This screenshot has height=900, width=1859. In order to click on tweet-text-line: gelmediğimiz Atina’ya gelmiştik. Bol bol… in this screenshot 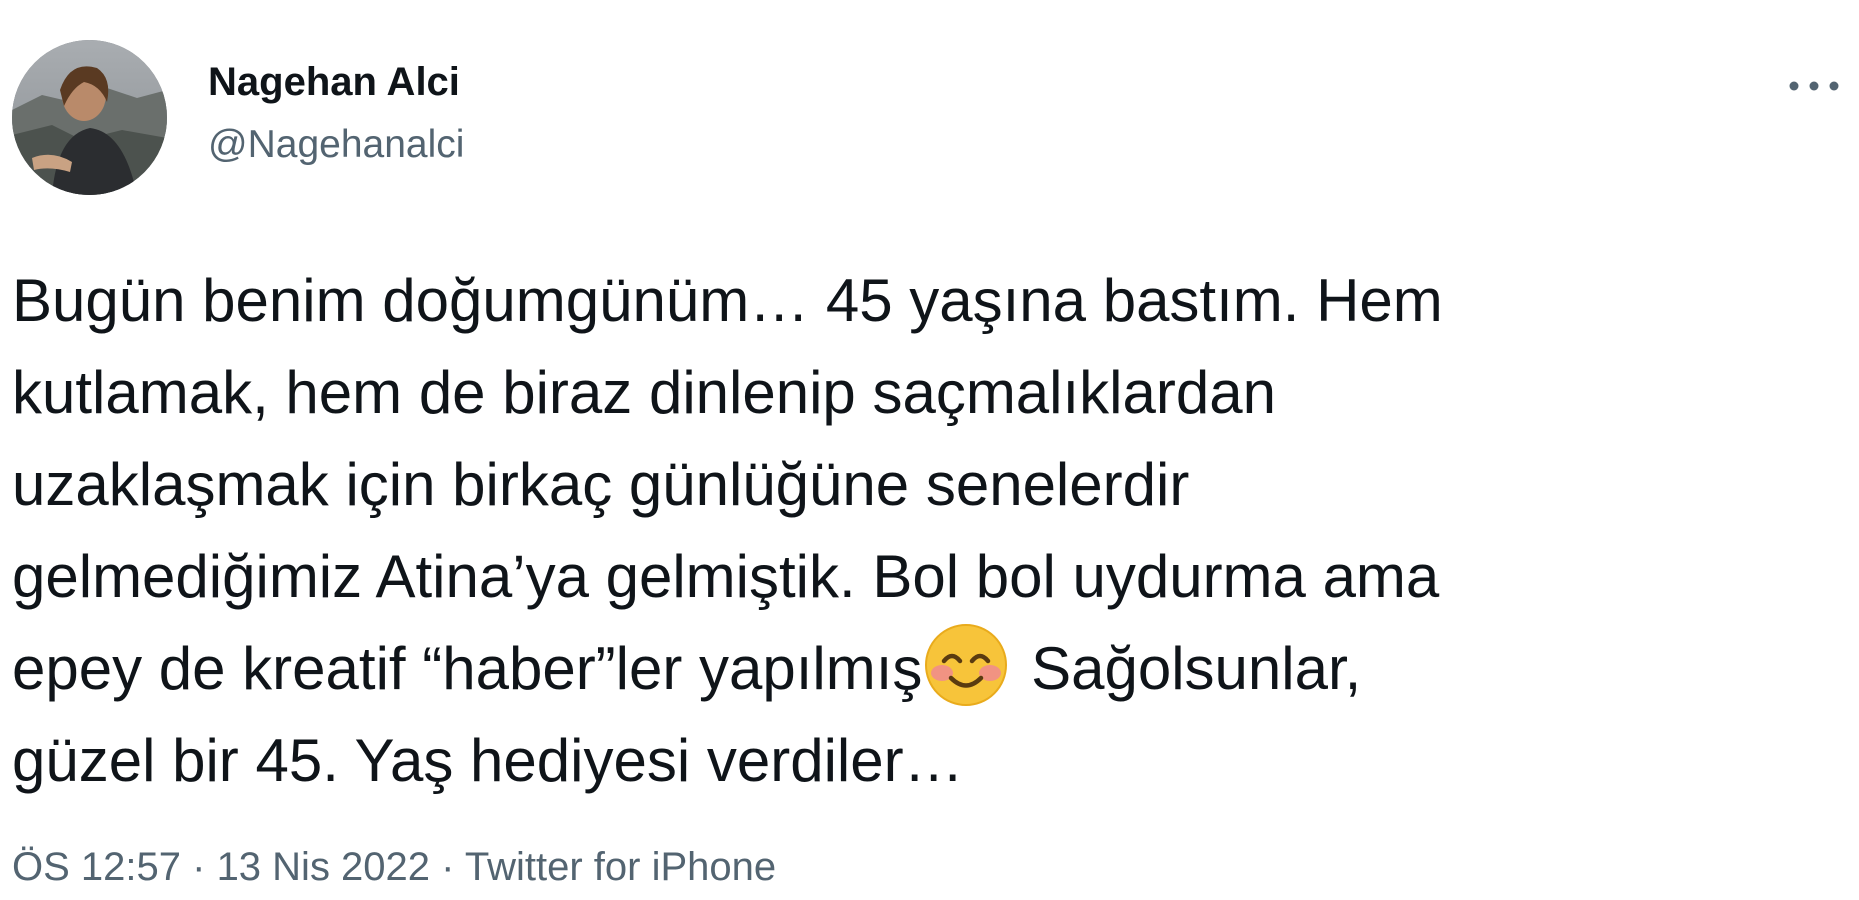, I will do `click(726, 576)`.